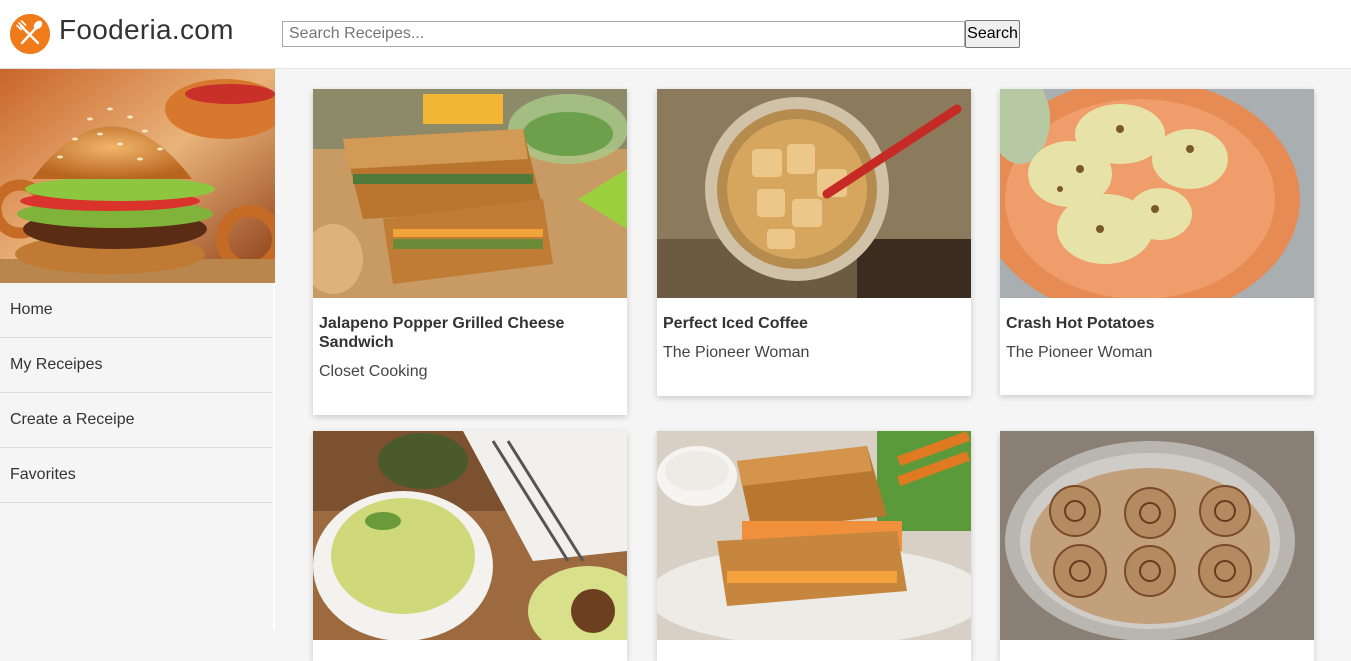  I want to click on buffalo-grilled-cheese-photo, so click(814, 535).